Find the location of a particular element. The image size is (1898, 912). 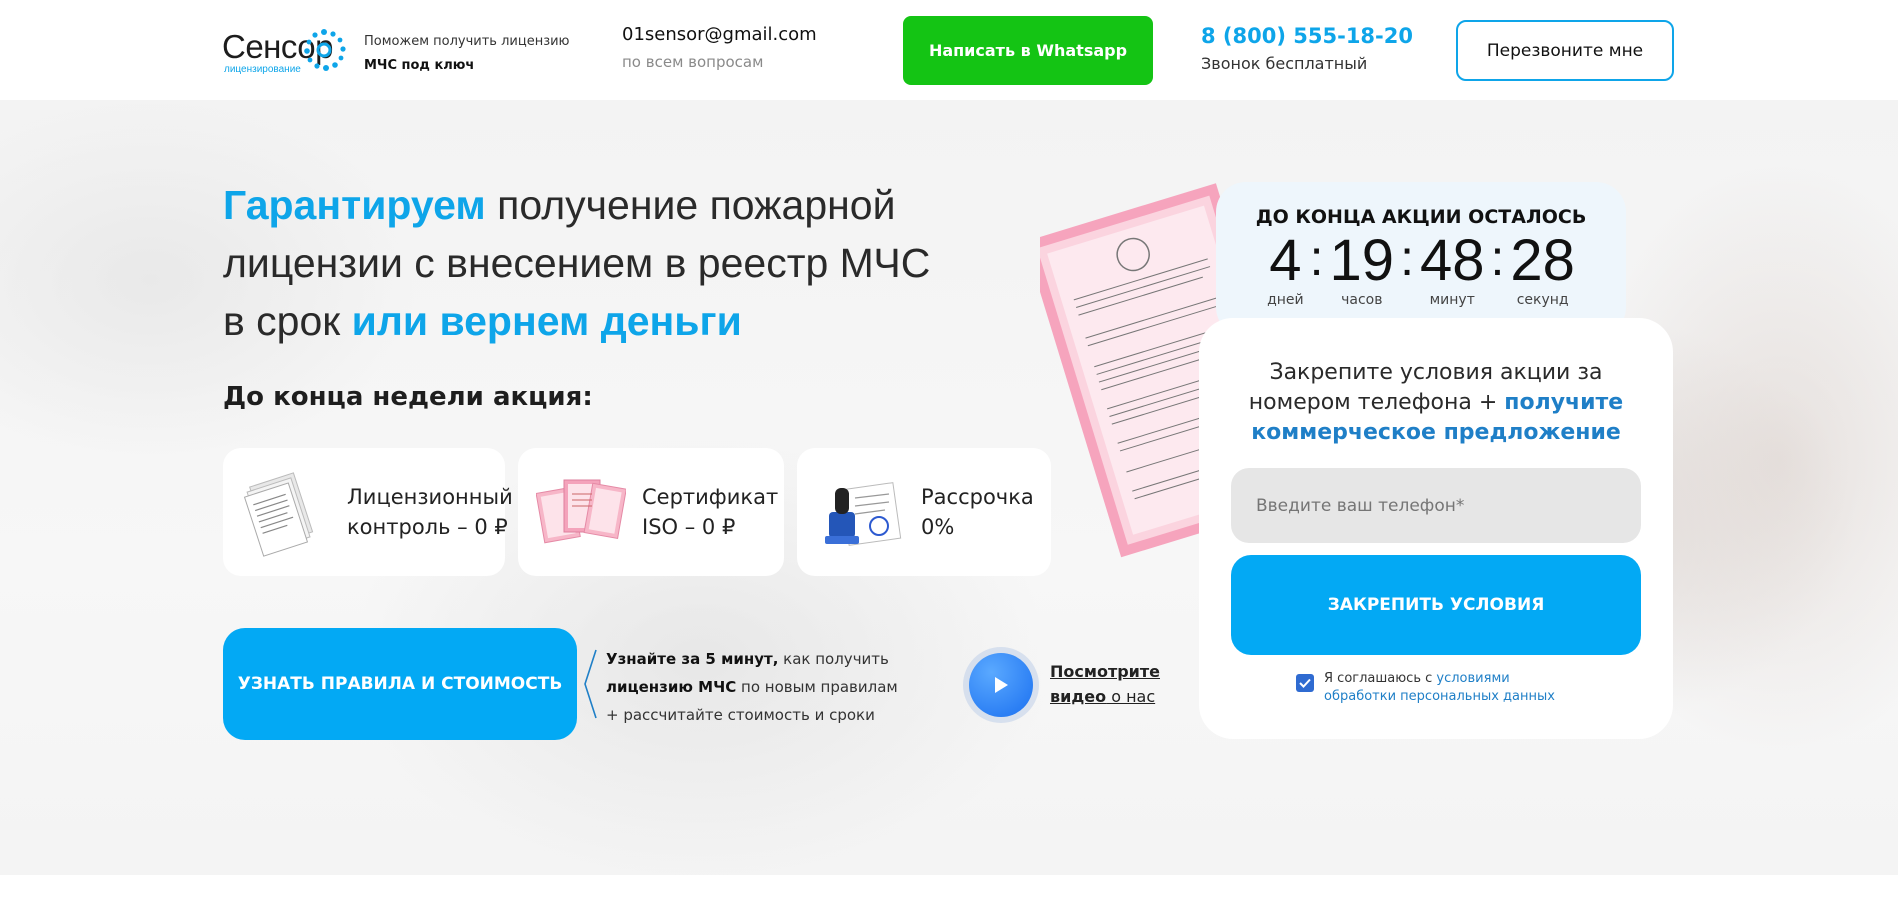

header-tagline: Поможем получить лицензию МЧС под ключ is located at coordinates (467, 54).